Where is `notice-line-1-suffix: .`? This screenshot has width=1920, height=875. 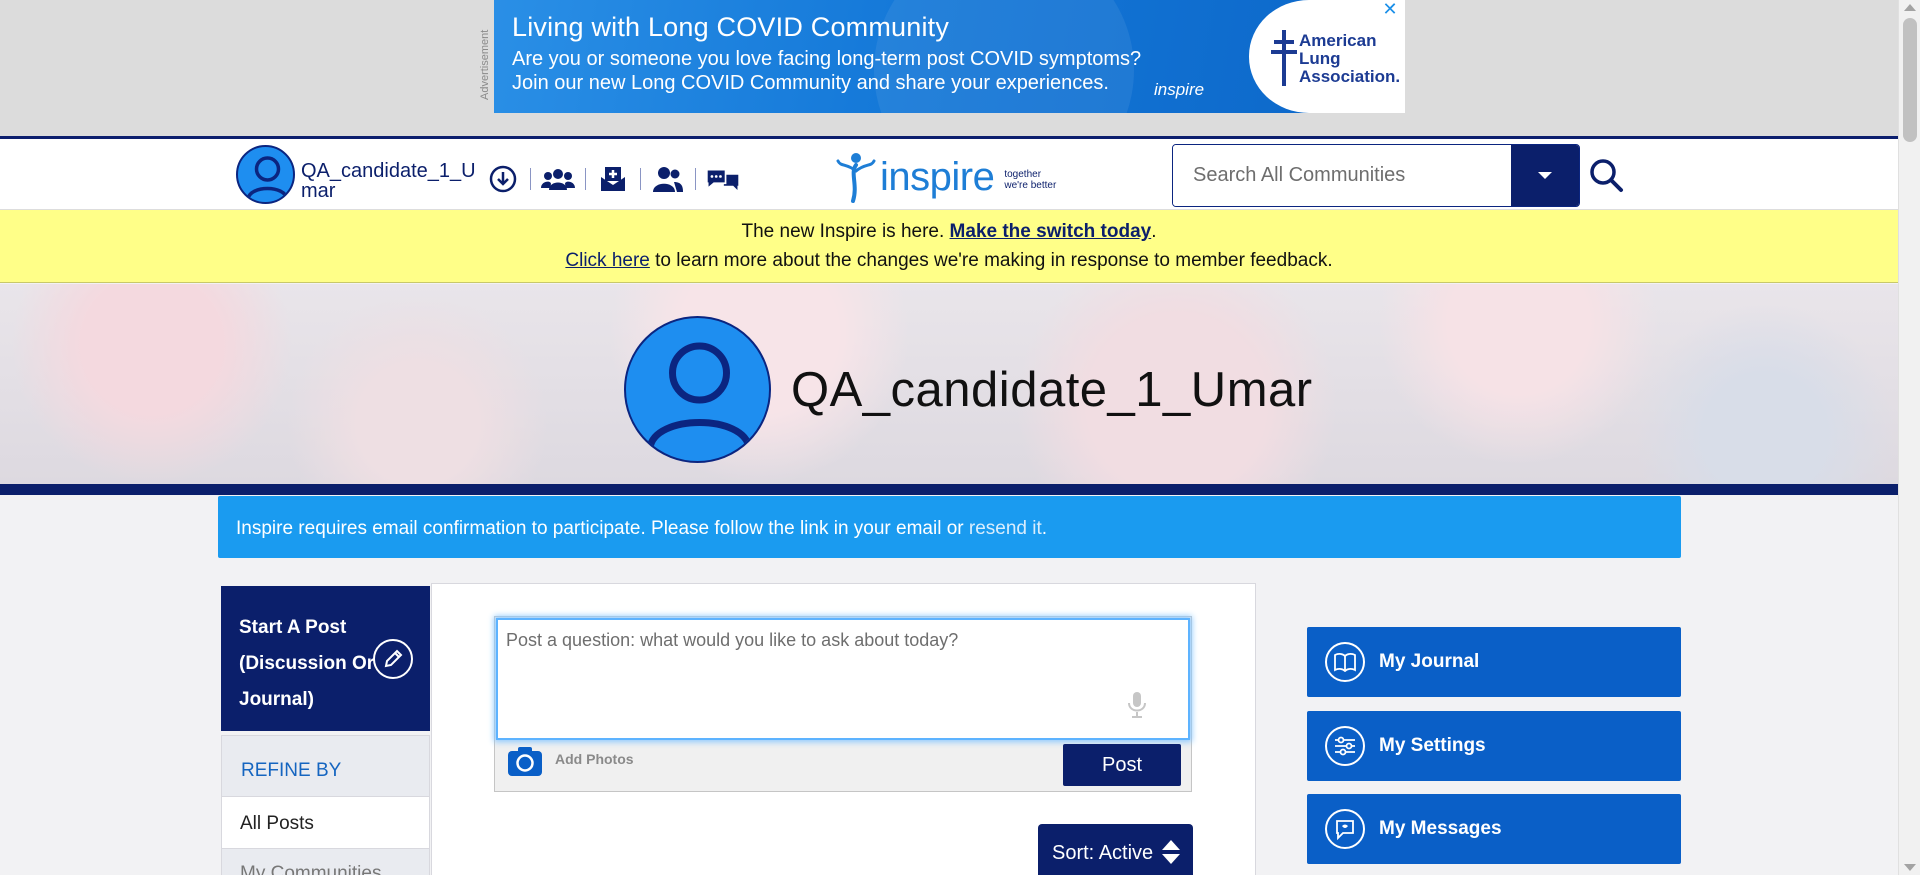 notice-line-1-suffix: . is located at coordinates (1154, 231).